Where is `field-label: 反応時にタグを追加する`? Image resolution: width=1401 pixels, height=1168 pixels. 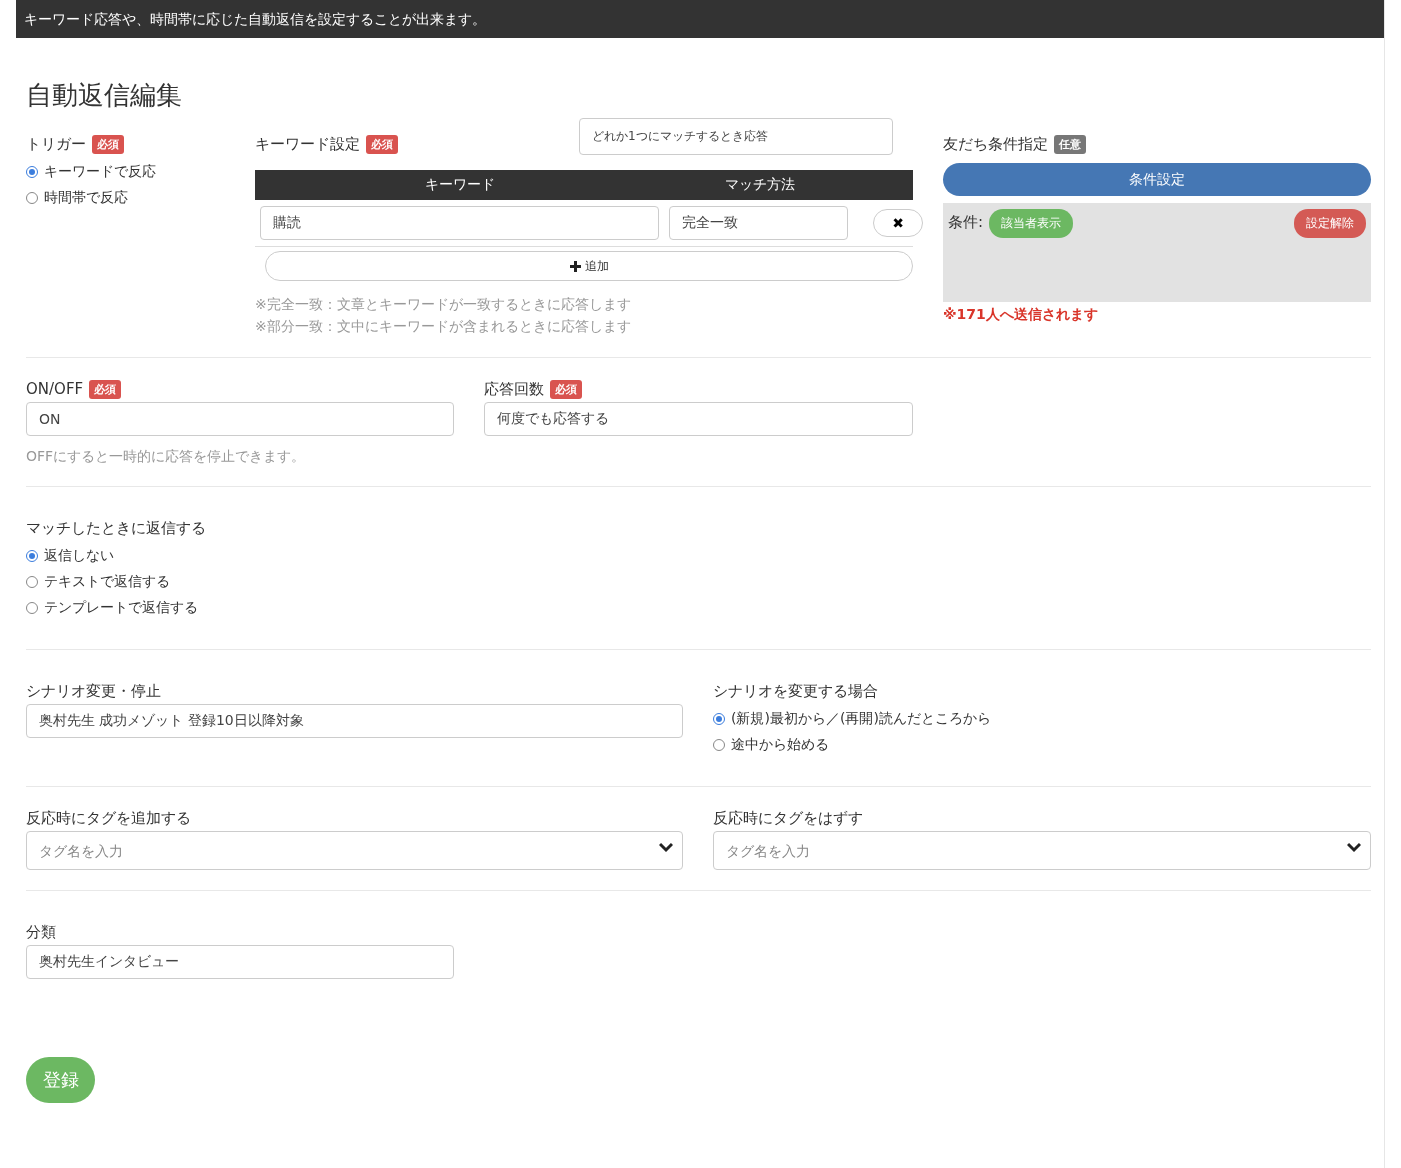
field-label: 反応時にタグを追加する is located at coordinates (108, 818).